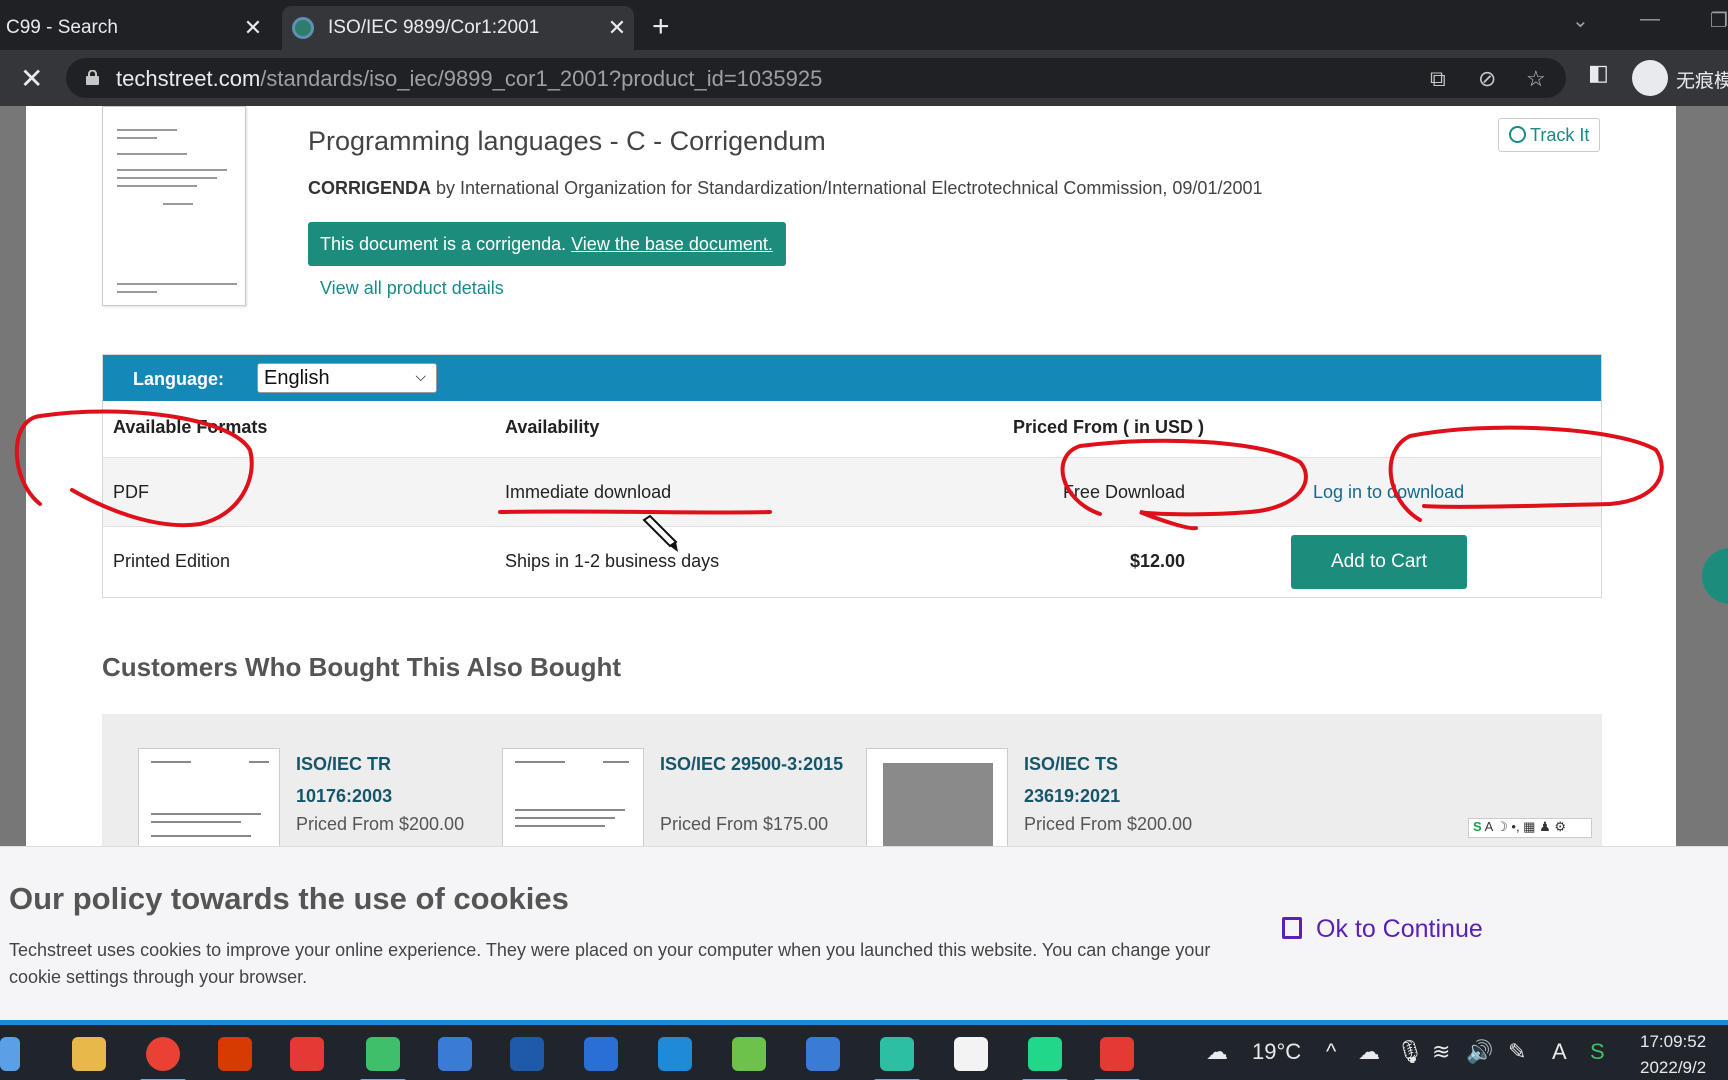  Describe the element at coordinates (1597, 1052) in the screenshot. I see `sogou-ime-icon: S` at that location.